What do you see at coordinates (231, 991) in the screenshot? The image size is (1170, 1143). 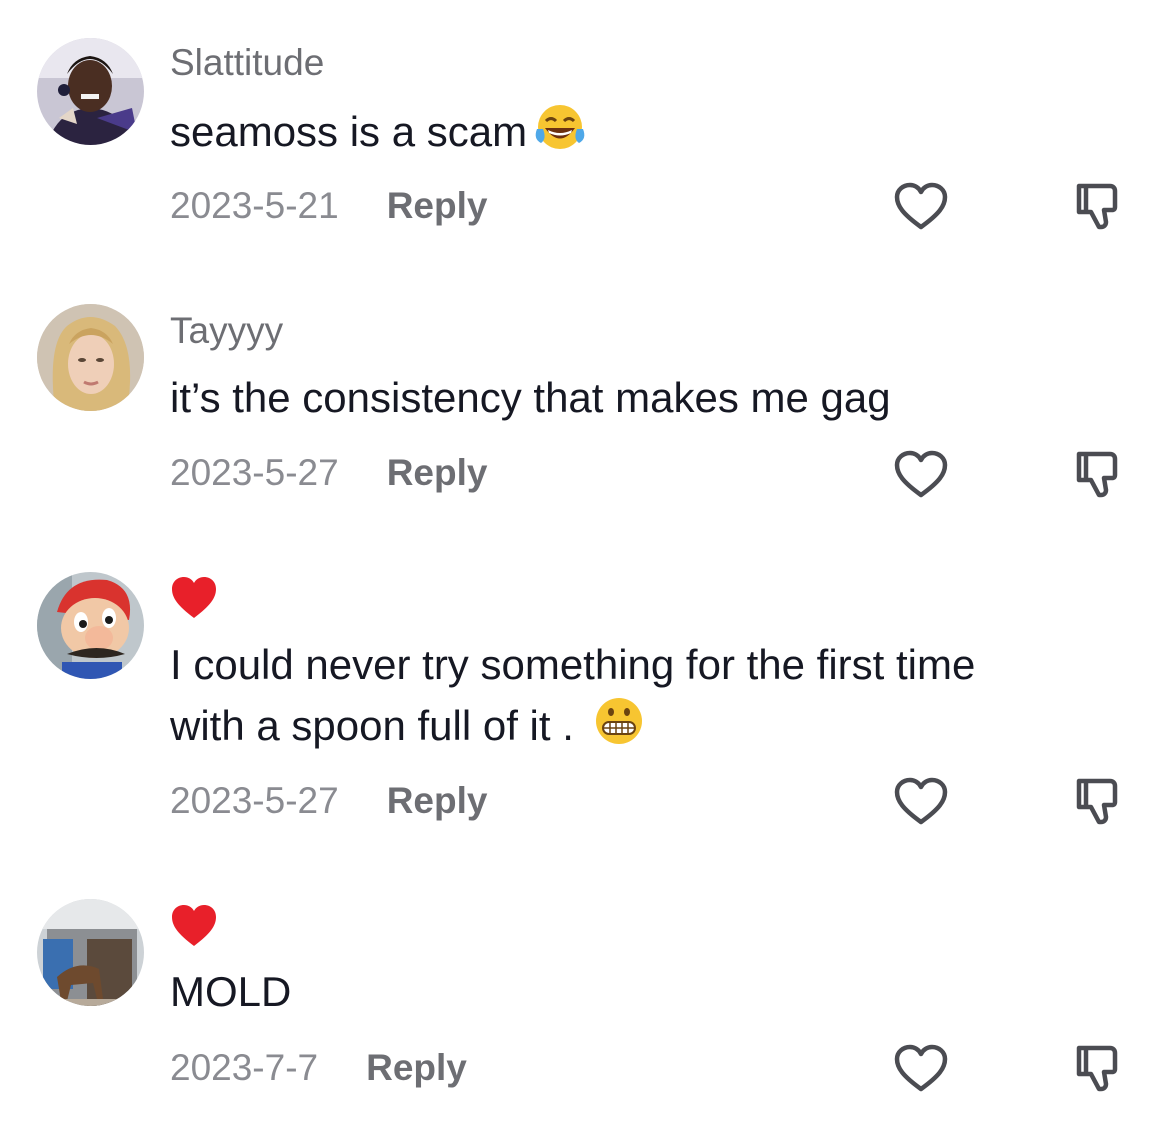 I see `comment-text: MOLD` at bounding box center [231, 991].